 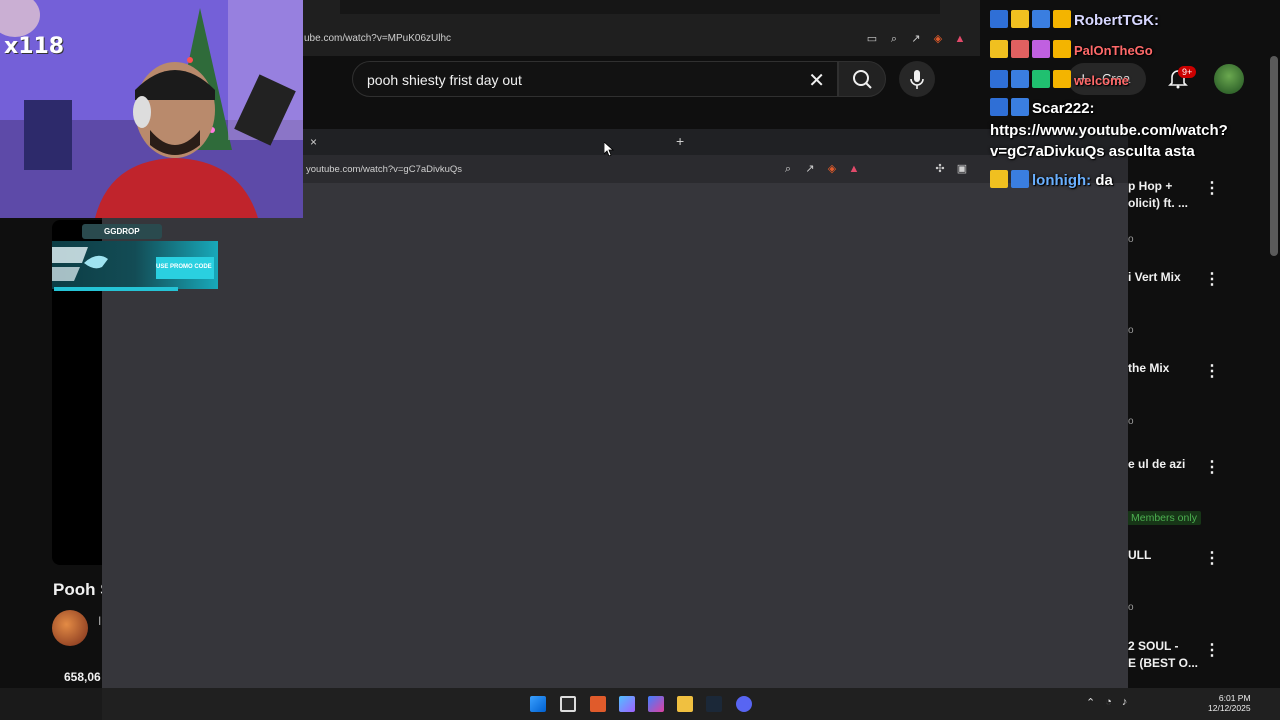 What do you see at coordinates (595, 79) in the screenshot?
I see `search-input: pooh shiesty frist day out ✕` at bounding box center [595, 79].